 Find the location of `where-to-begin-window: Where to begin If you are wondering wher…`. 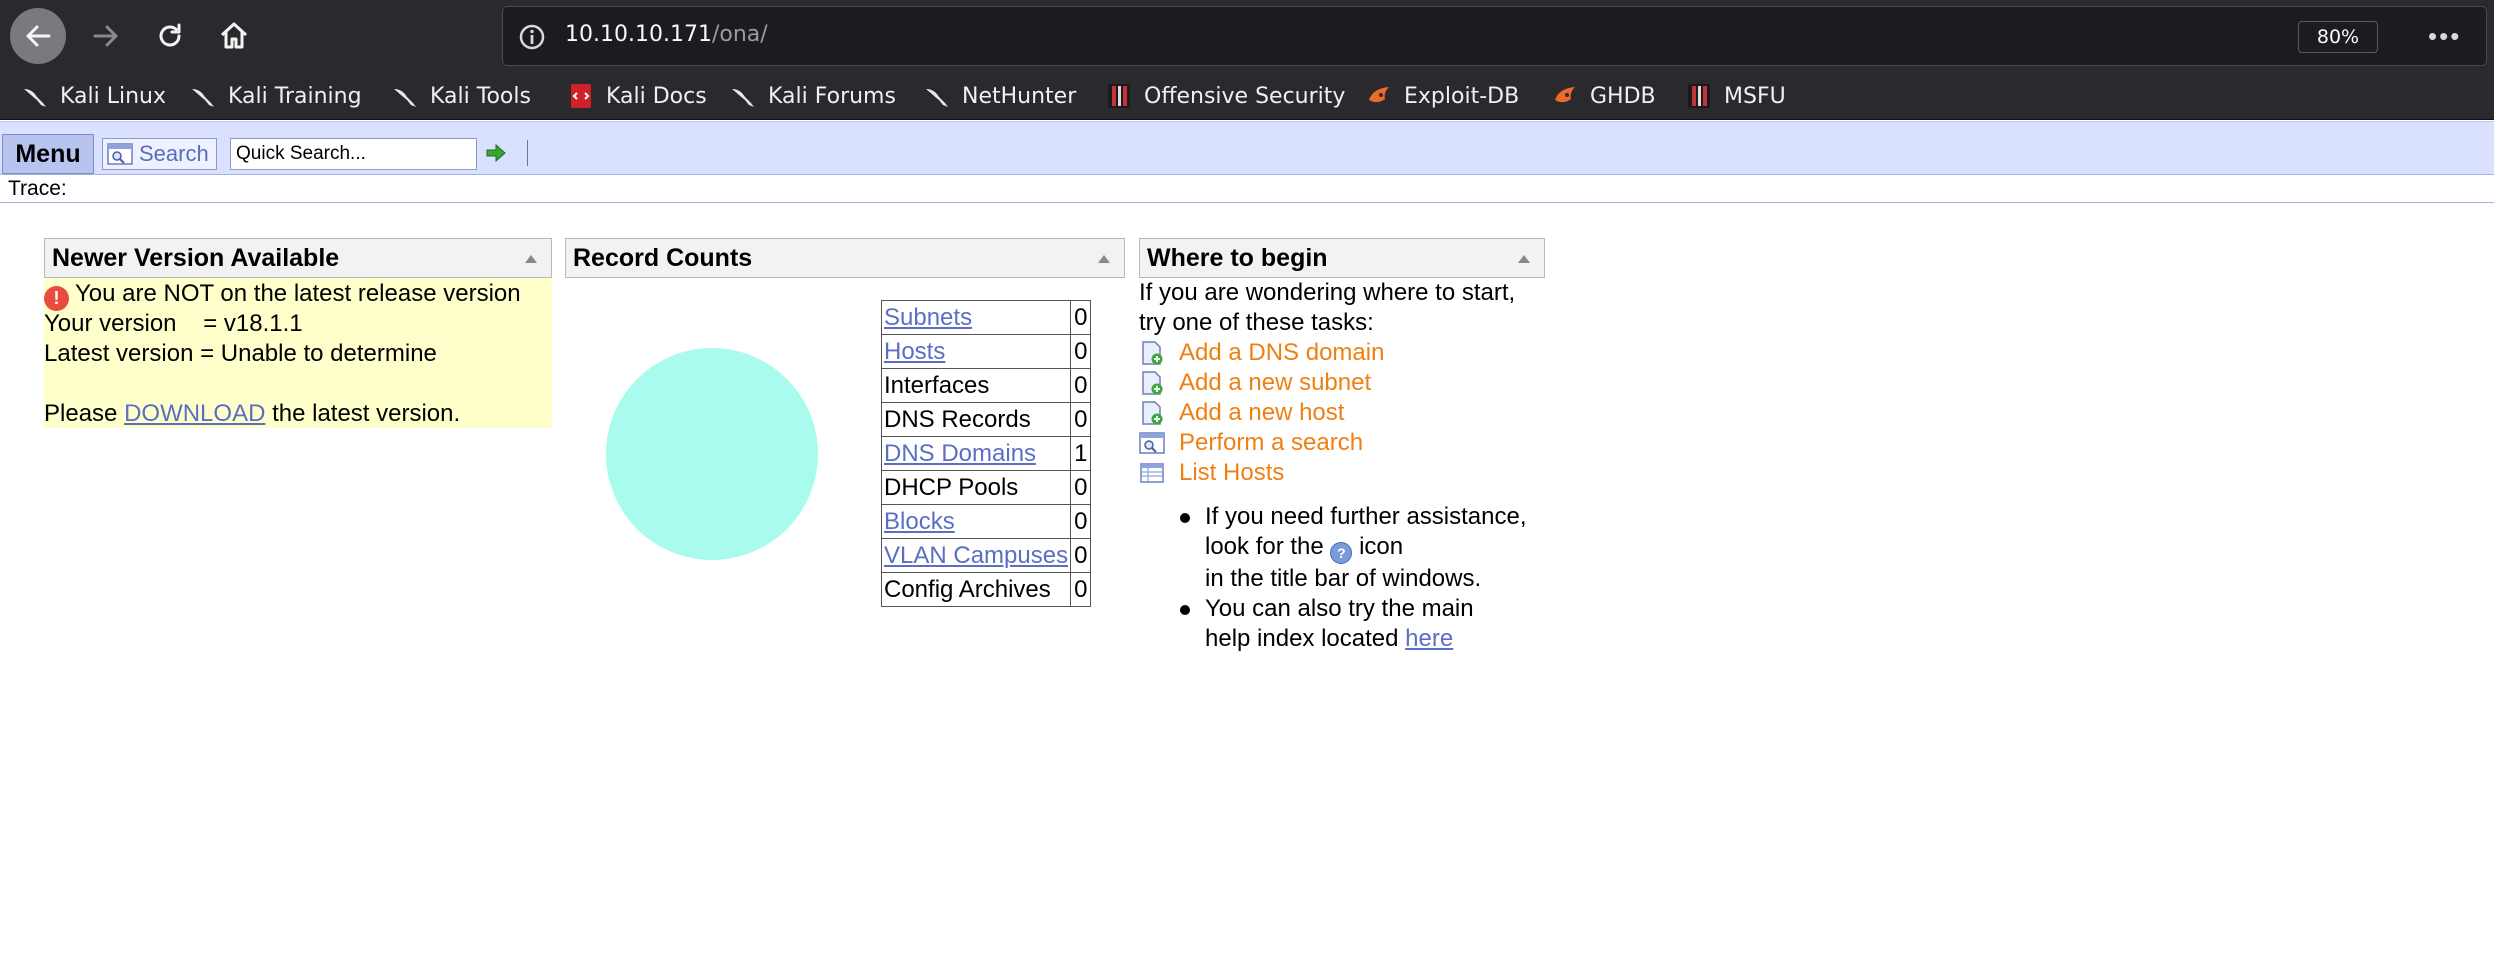

where-to-begin-window: Where to begin If you are wondering wher… is located at coordinates (1342, 458).